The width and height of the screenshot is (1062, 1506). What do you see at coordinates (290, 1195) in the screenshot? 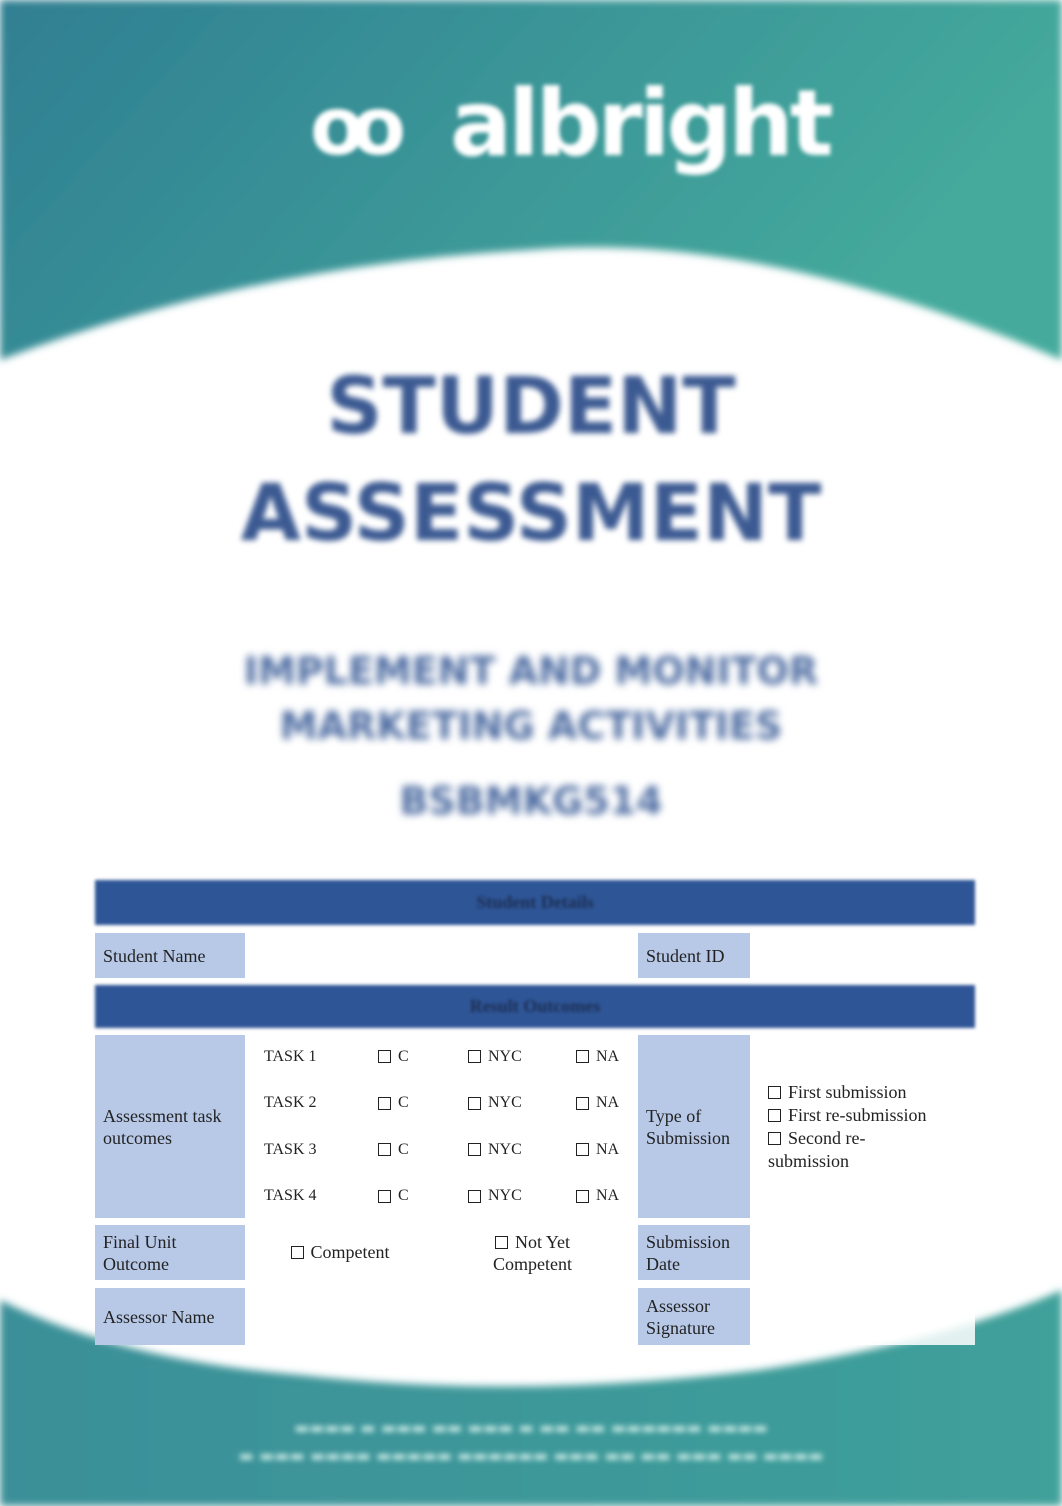
I see `task-text: TASK 4` at bounding box center [290, 1195].